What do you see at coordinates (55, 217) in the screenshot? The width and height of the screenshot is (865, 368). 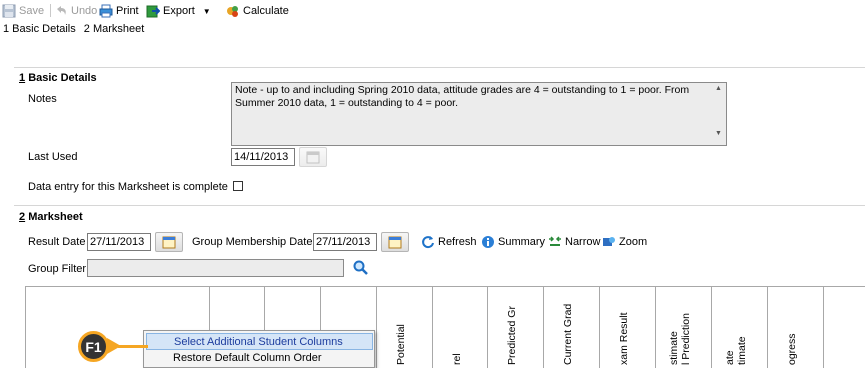 I see `section-title: Marksheet` at bounding box center [55, 217].